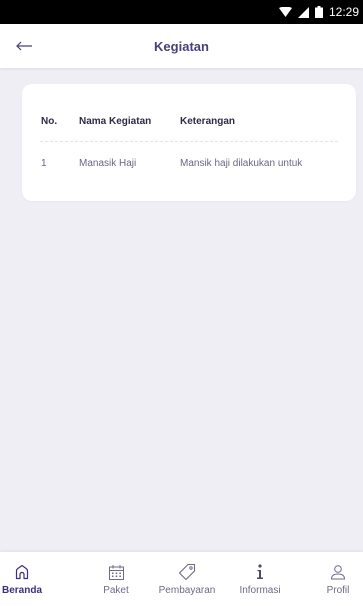 The width and height of the screenshot is (363, 606). I want to click on cell-nama-kegiatan: Manasik Haji, so click(108, 163).